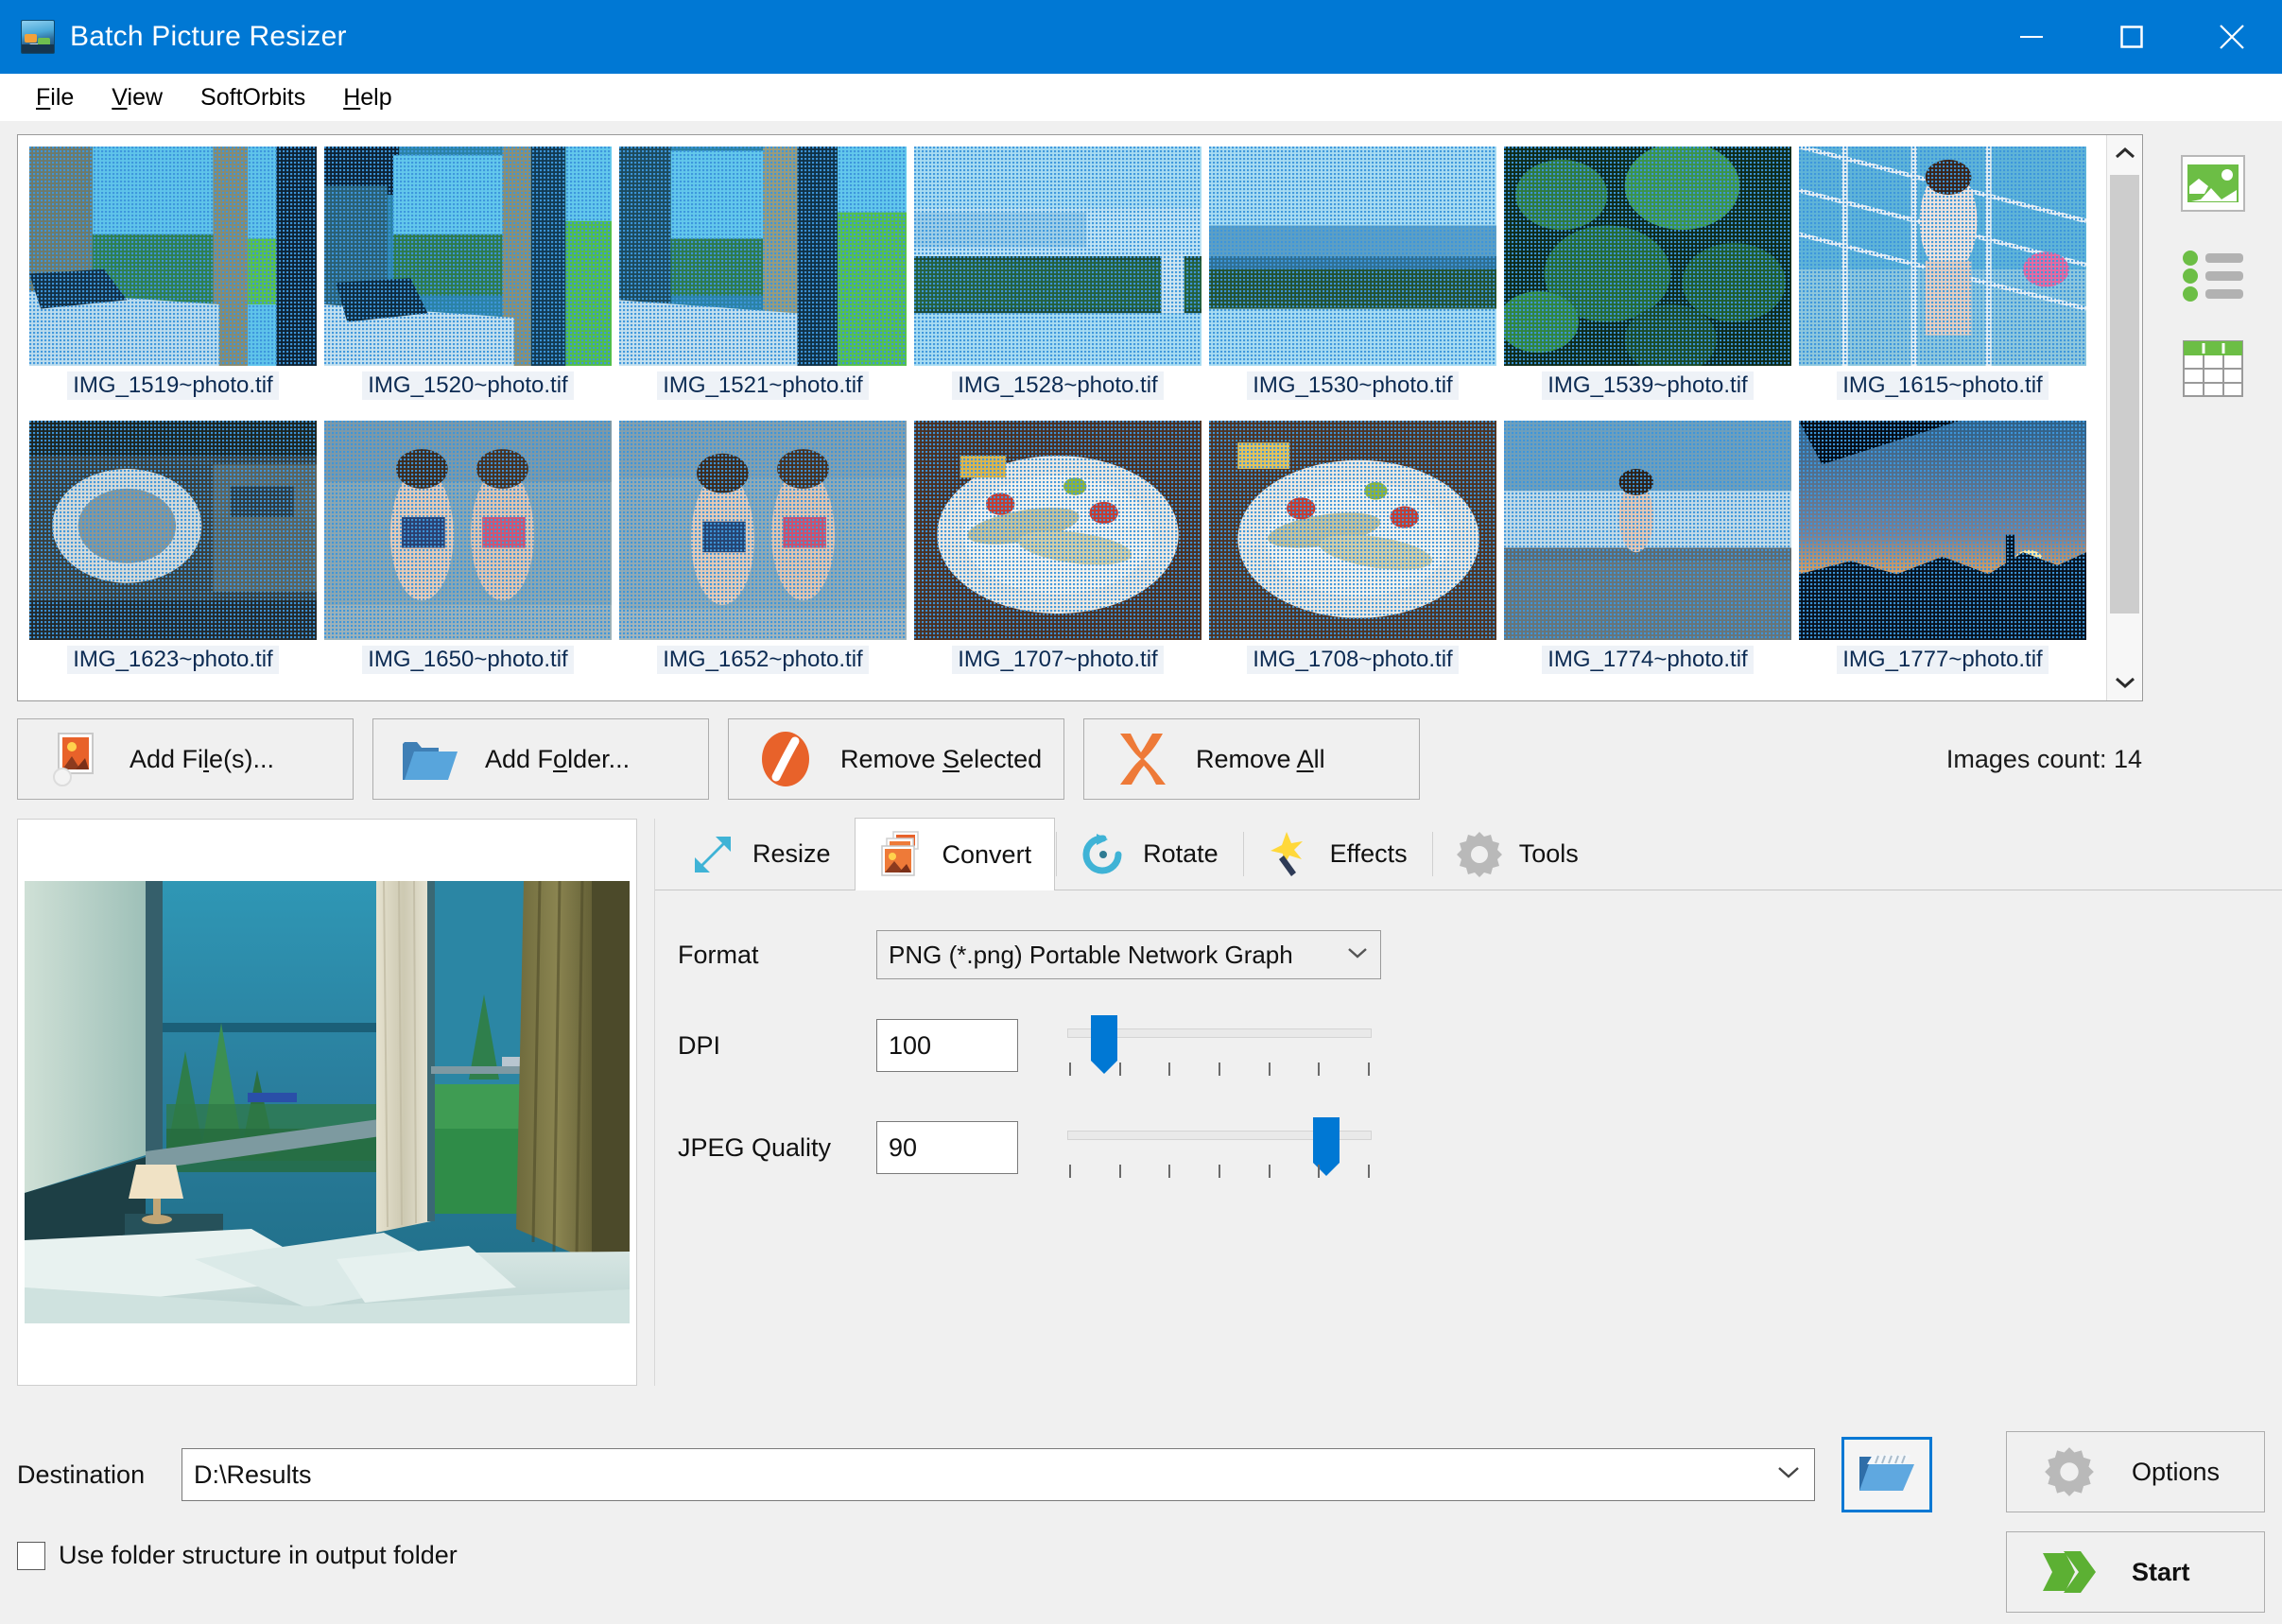 This screenshot has height=1624, width=2282. I want to click on tab-strip: Resize Convert Rotate Effects Tools, so click(1468, 854).